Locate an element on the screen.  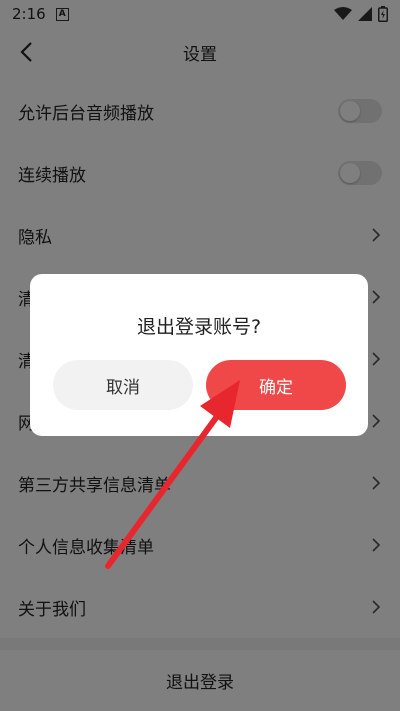
confirm-button: 确定 is located at coordinates (276, 385).